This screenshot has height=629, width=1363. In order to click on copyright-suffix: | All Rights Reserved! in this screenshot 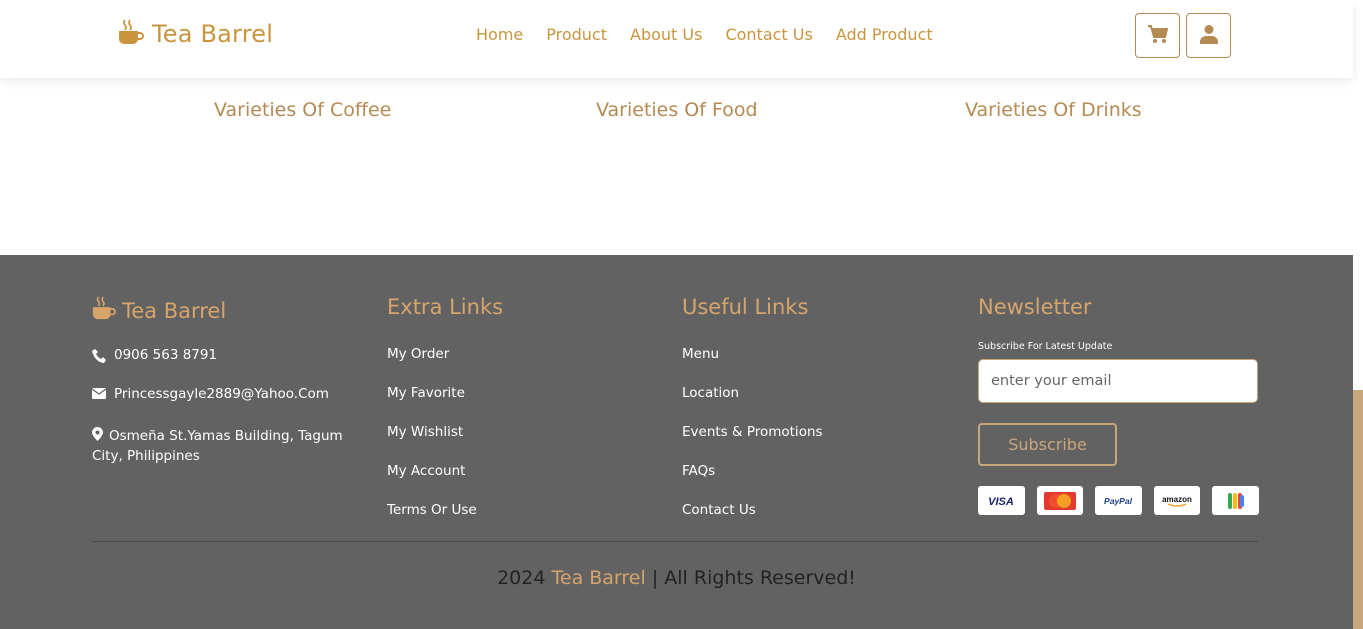, I will do `click(753, 578)`.